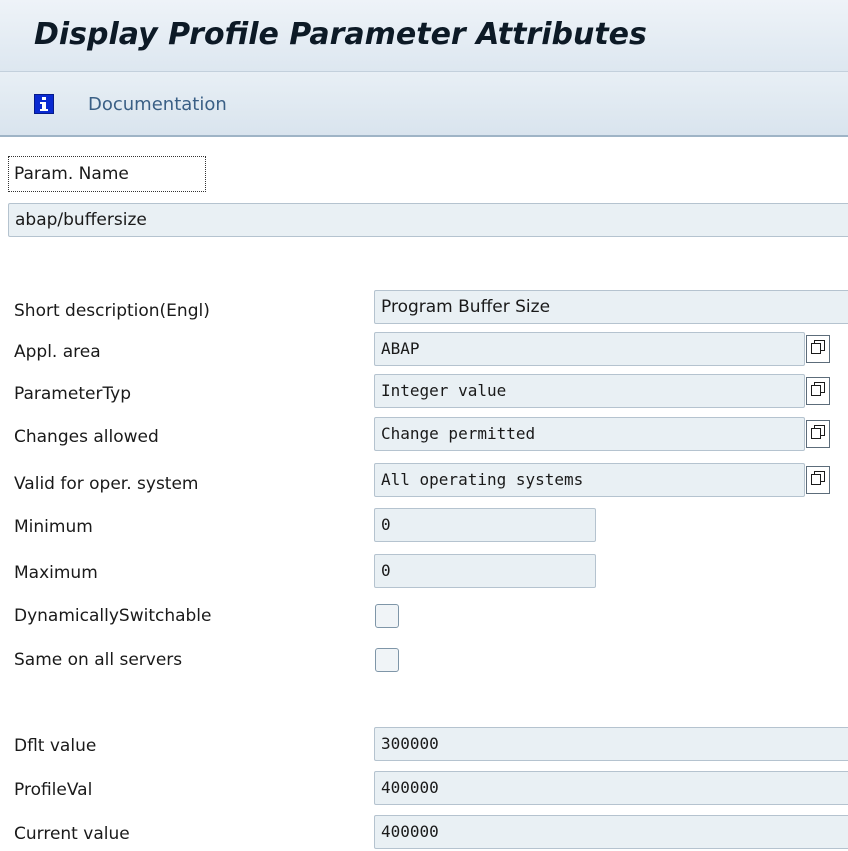  What do you see at coordinates (611, 832) in the screenshot?
I see `current-value-field: 400000` at bounding box center [611, 832].